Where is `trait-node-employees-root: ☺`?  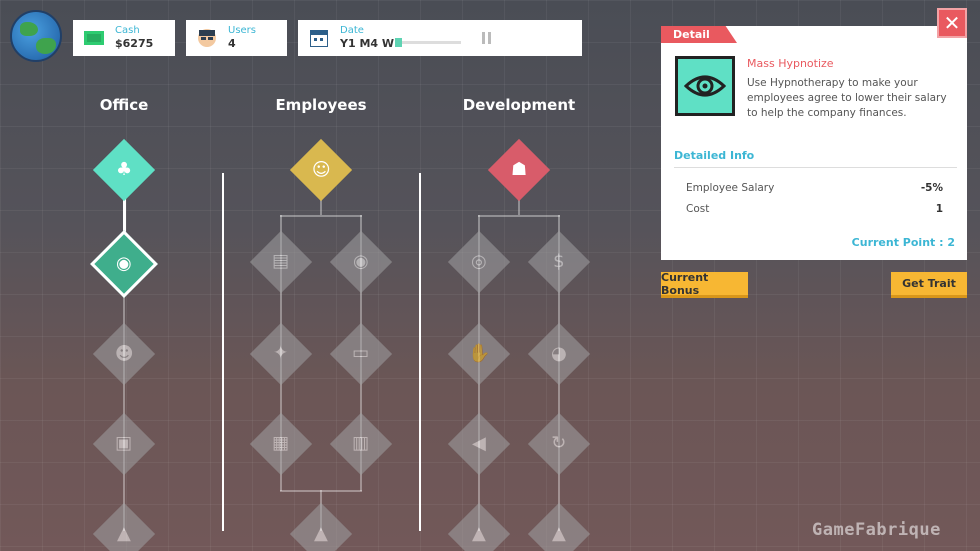
trait-node-employees-root: ☺ is located at coordinates (321, 170).